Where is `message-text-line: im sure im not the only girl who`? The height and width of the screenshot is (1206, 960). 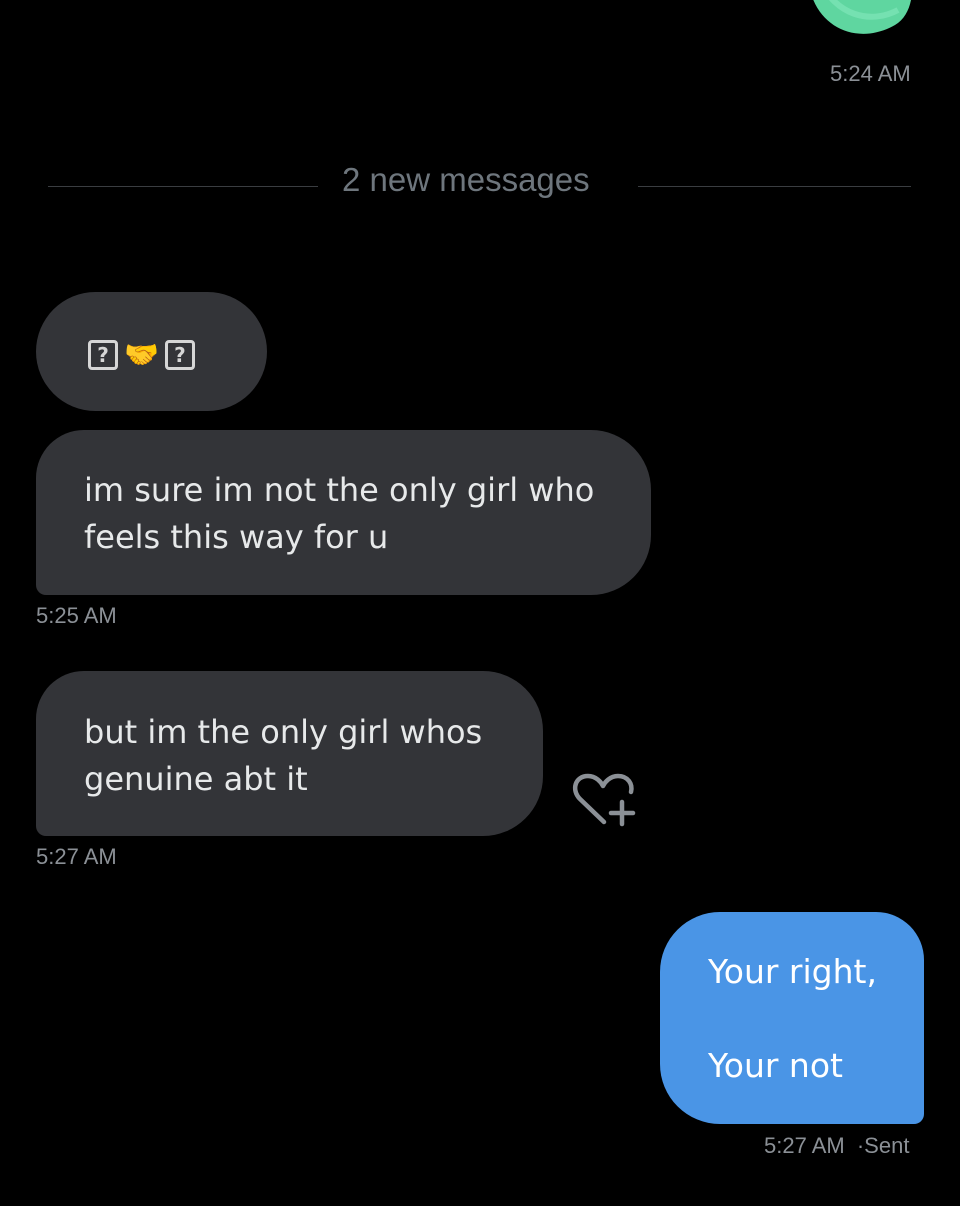
message-text-line: im sure im not the only girl who is located at coordinates (339, 490).